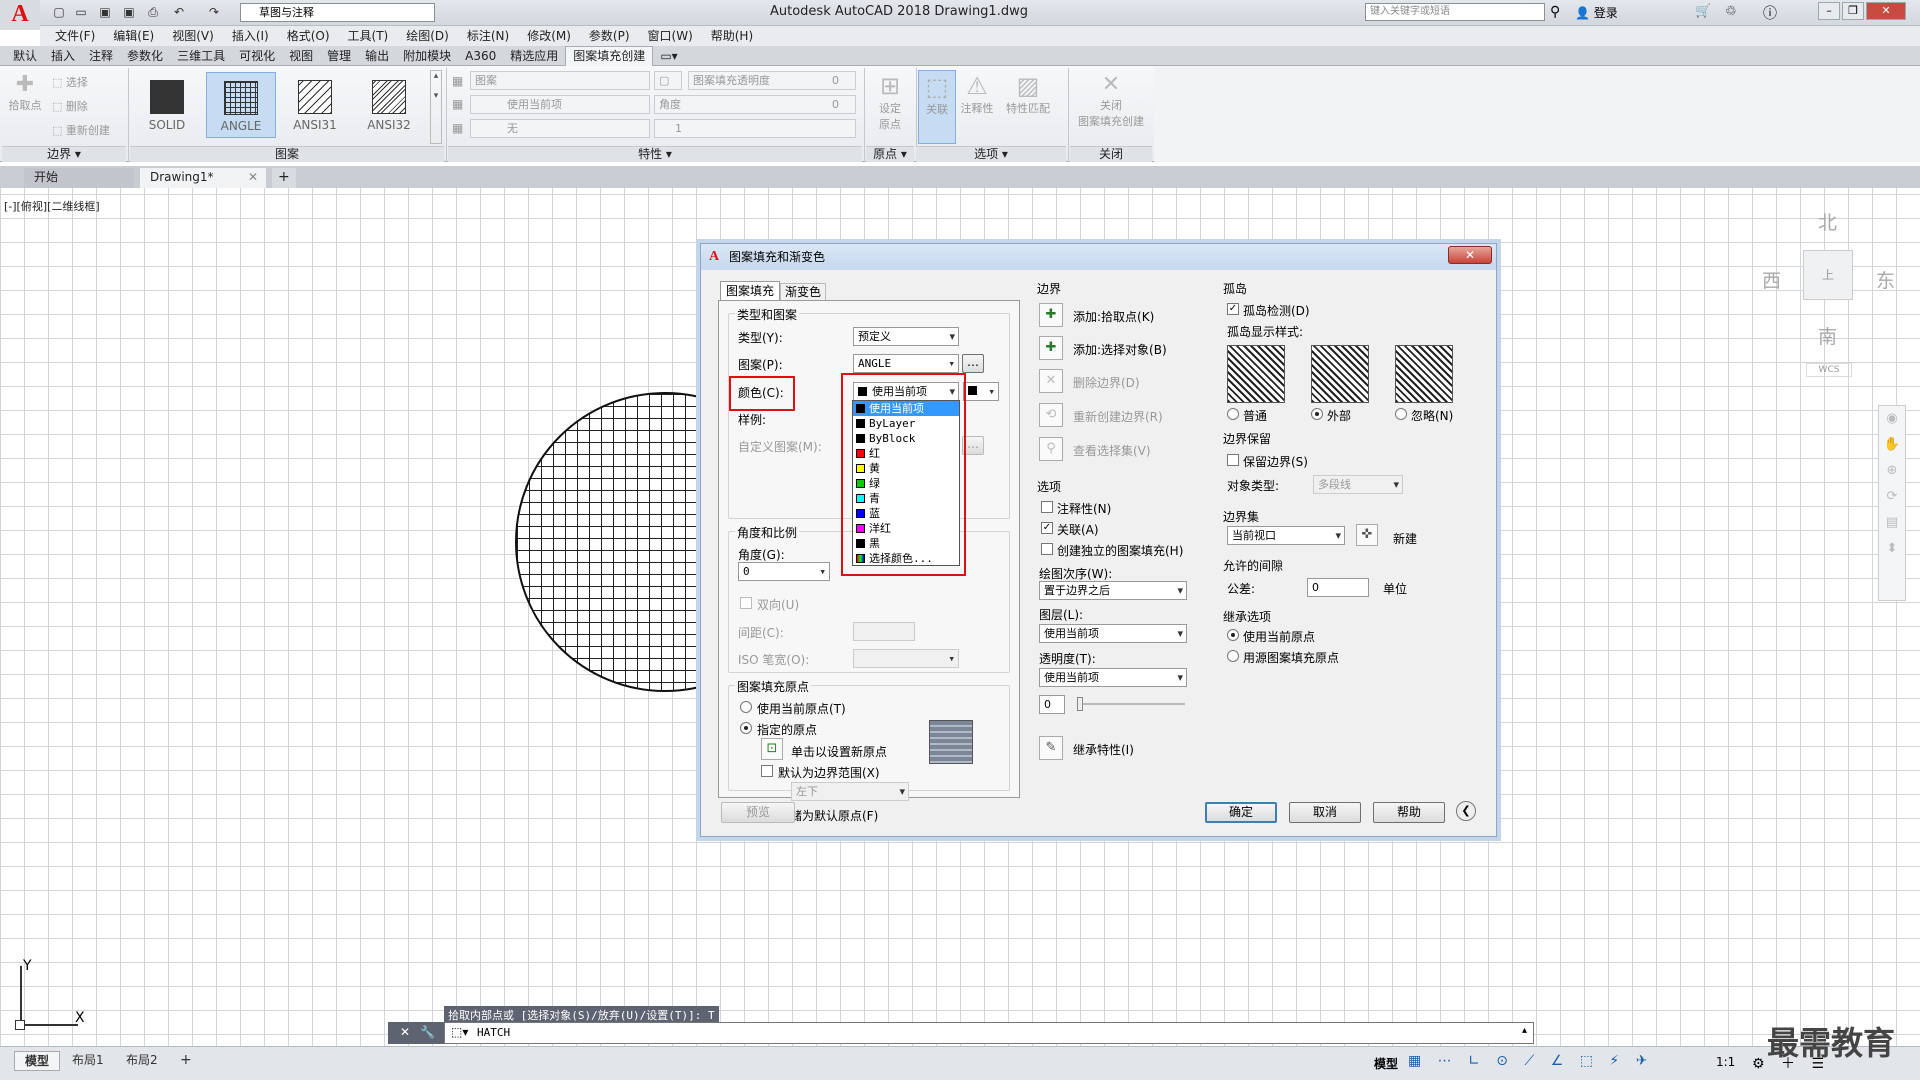 Image resolution: width=1920 pixels, height=1080 pixels. What do you see at coordinates (803, 292) in the screenshot?
I see `tab-gradient: 渐变色` at bounding box center [803, 292].